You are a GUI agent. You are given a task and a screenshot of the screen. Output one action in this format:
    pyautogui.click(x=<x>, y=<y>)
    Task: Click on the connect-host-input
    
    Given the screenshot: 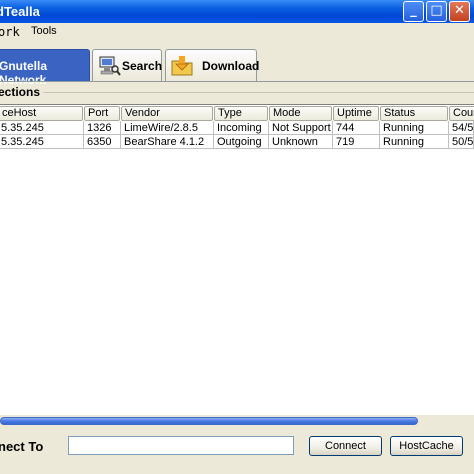 What is the action you would take?
    pyautogui.click(x=181, y=445)
    